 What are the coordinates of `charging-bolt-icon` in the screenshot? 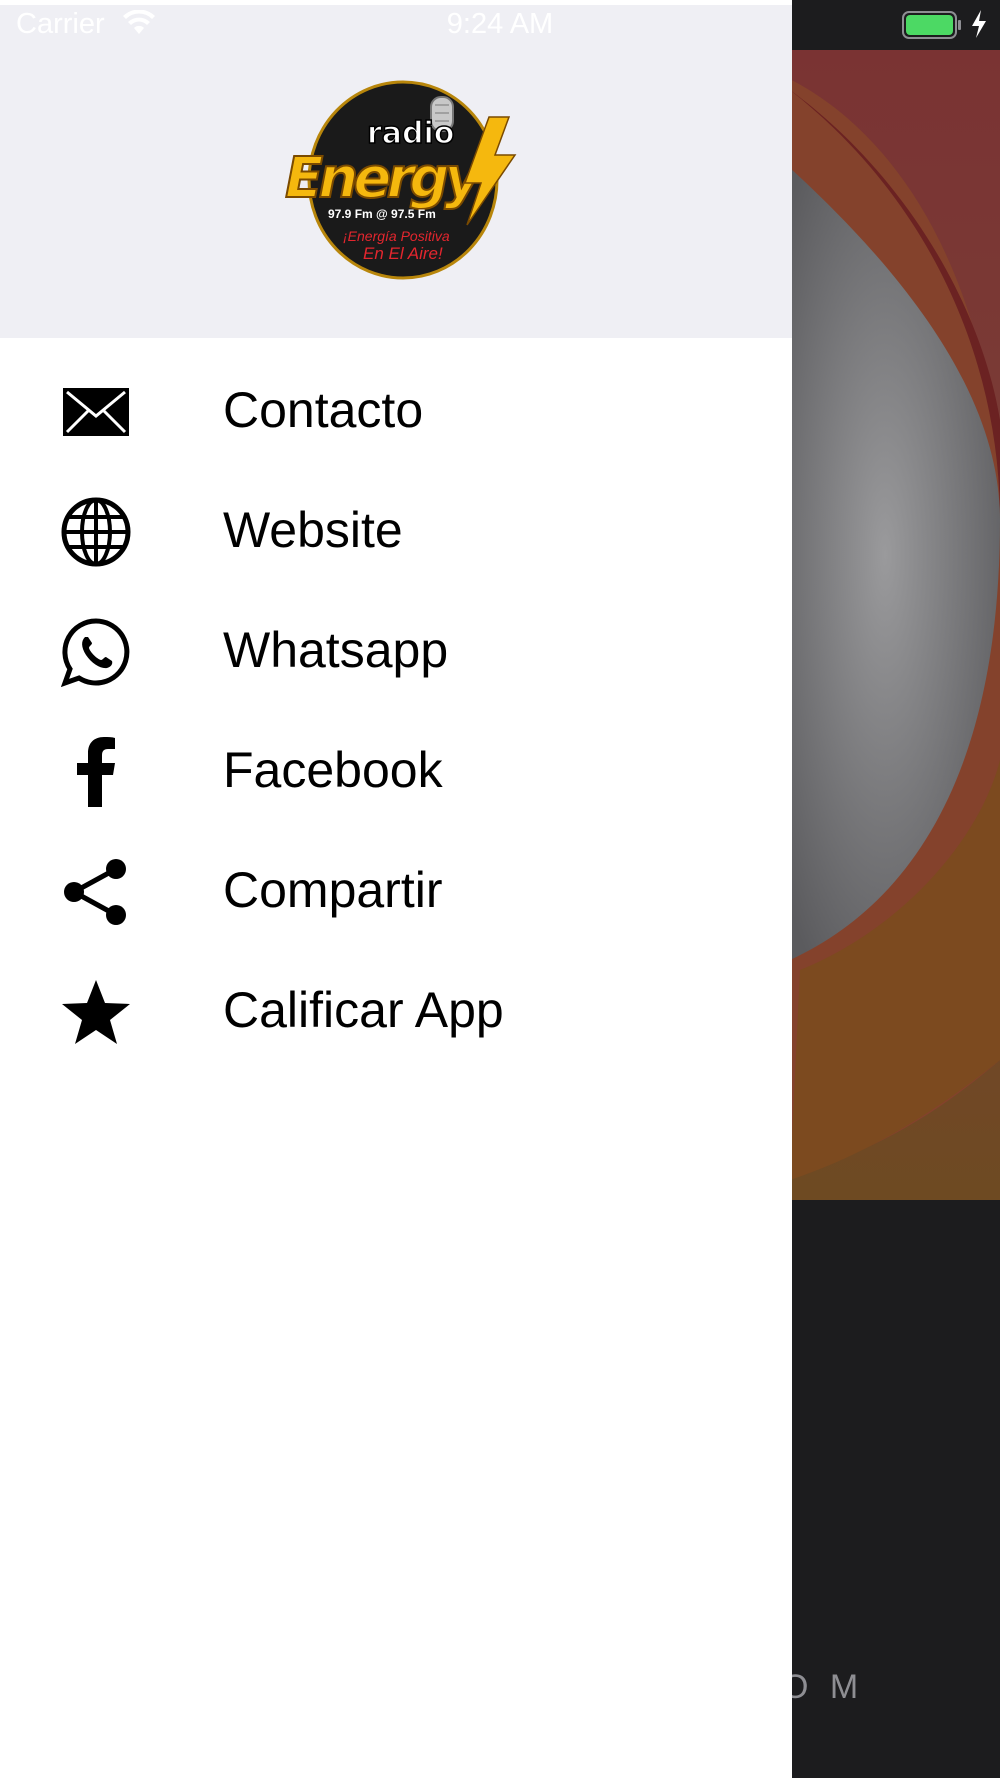 It's located at (979, 24).